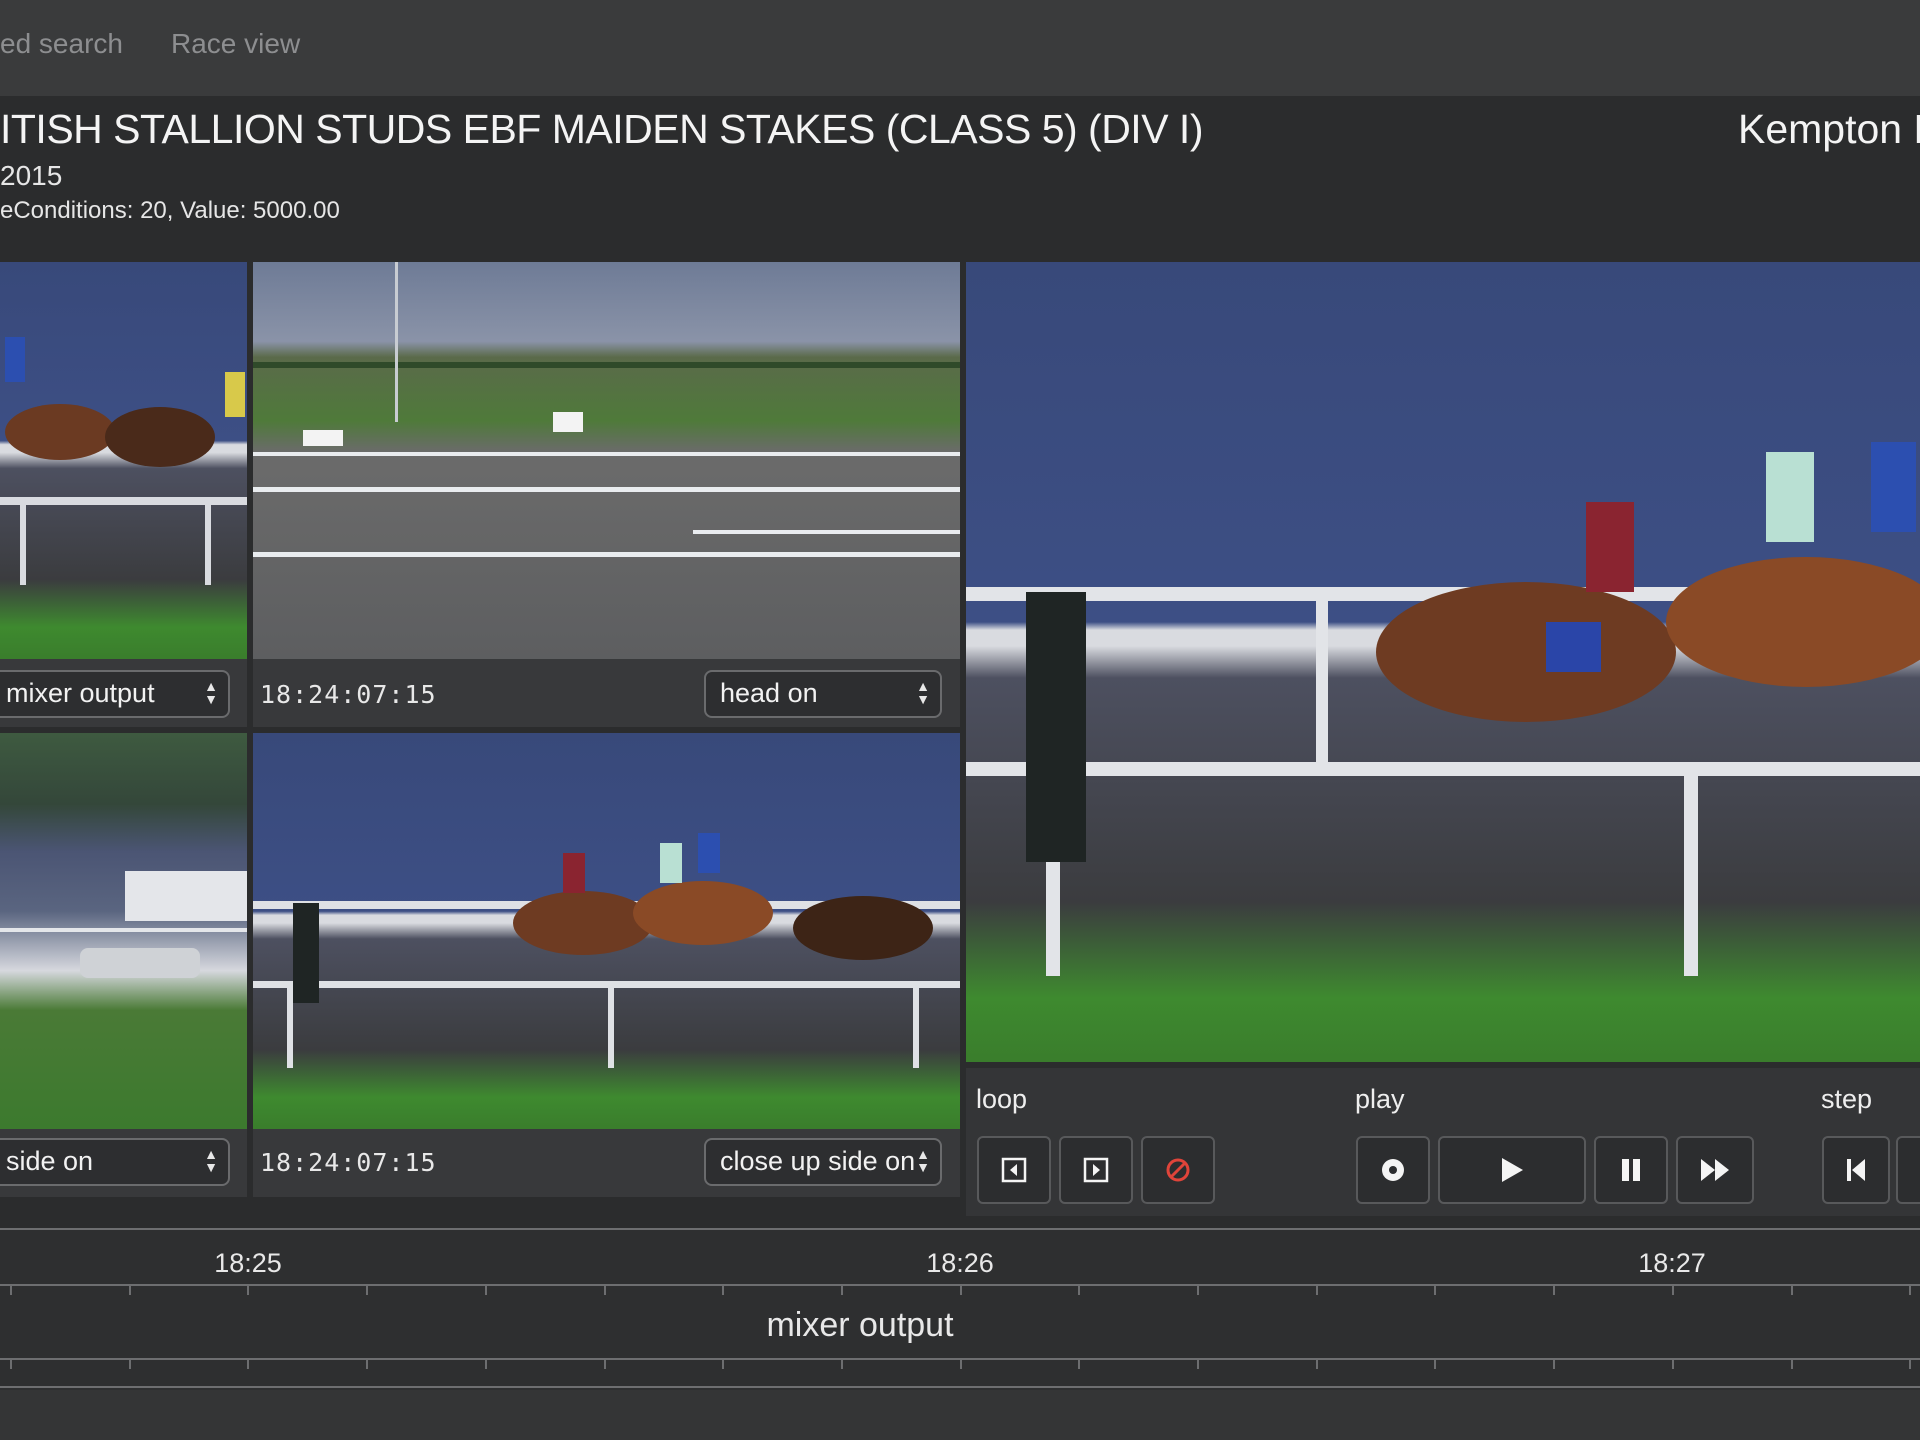 The width and height of the screenshot is (1920, 1440). I want to click on far-side-scene, so click(123, 924).